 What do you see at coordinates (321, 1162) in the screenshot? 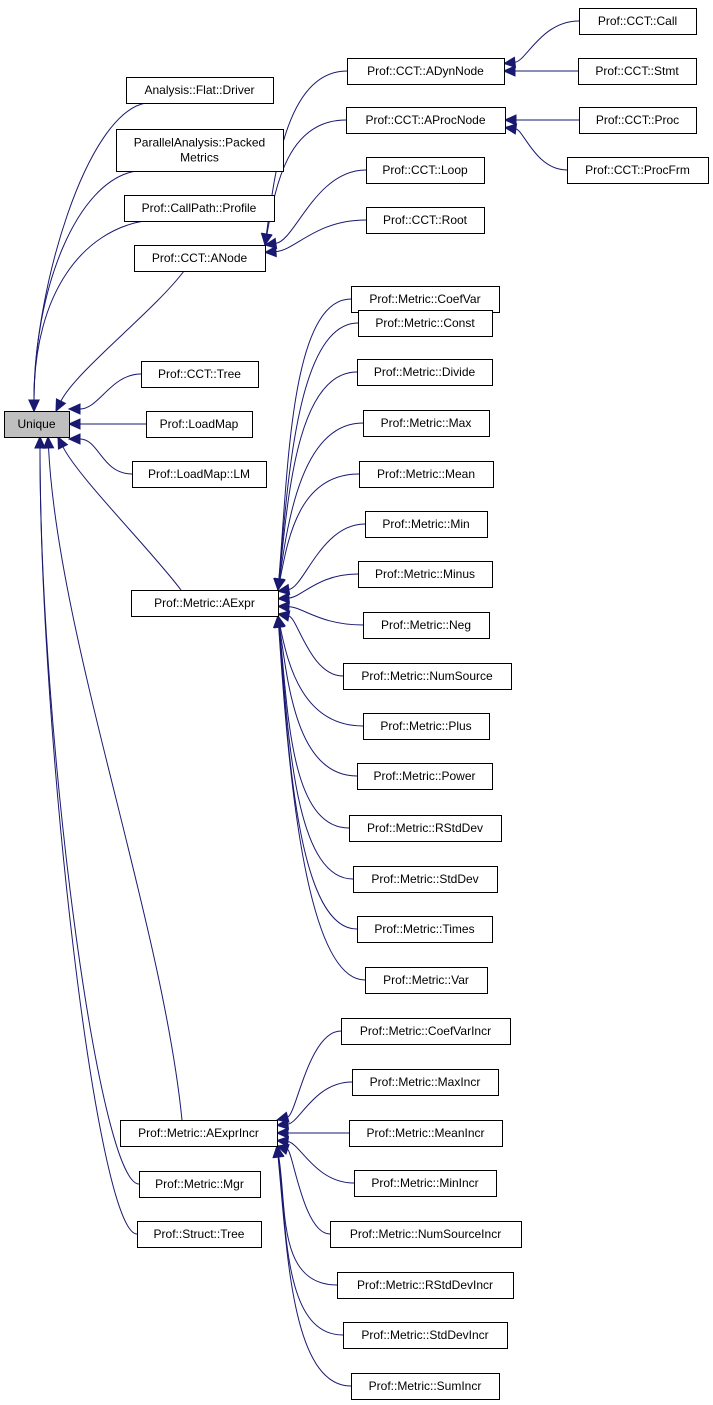
I see `inheritance-edge-minincr-to-aexprincr` at bounding box center [321, 1162].